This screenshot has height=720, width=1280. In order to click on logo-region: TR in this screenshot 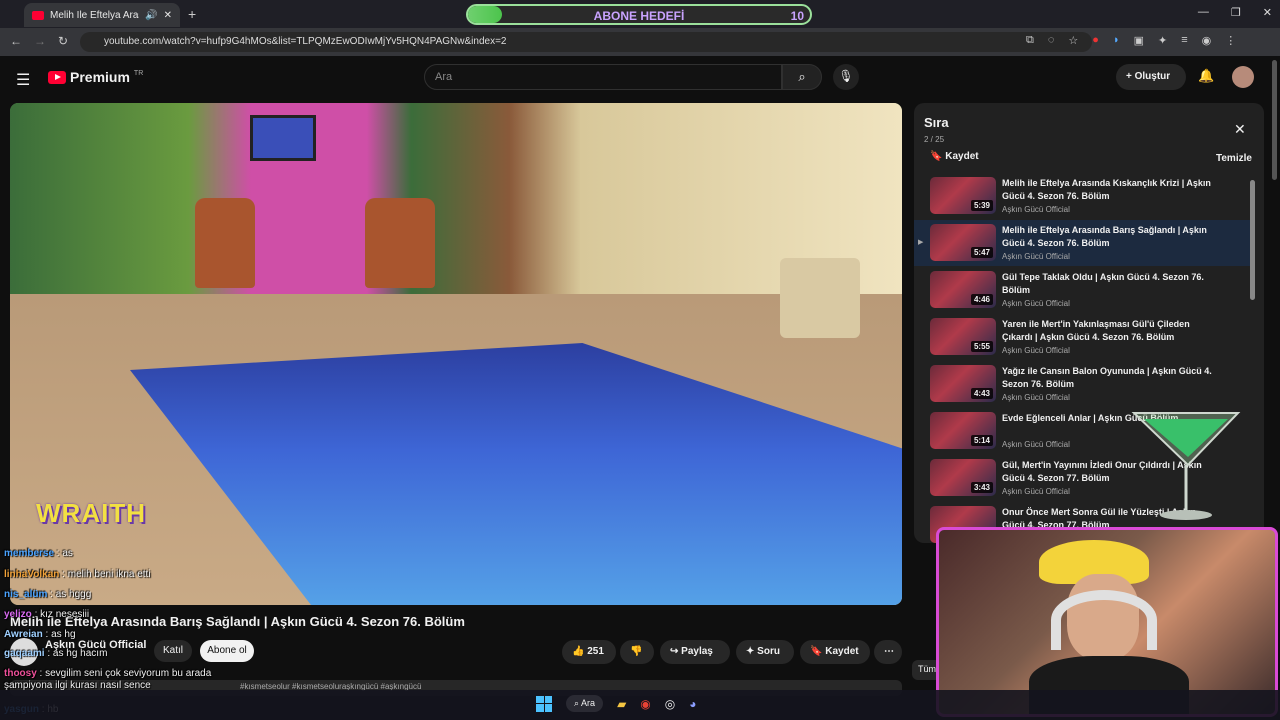, I will do `click(138, 73)`.